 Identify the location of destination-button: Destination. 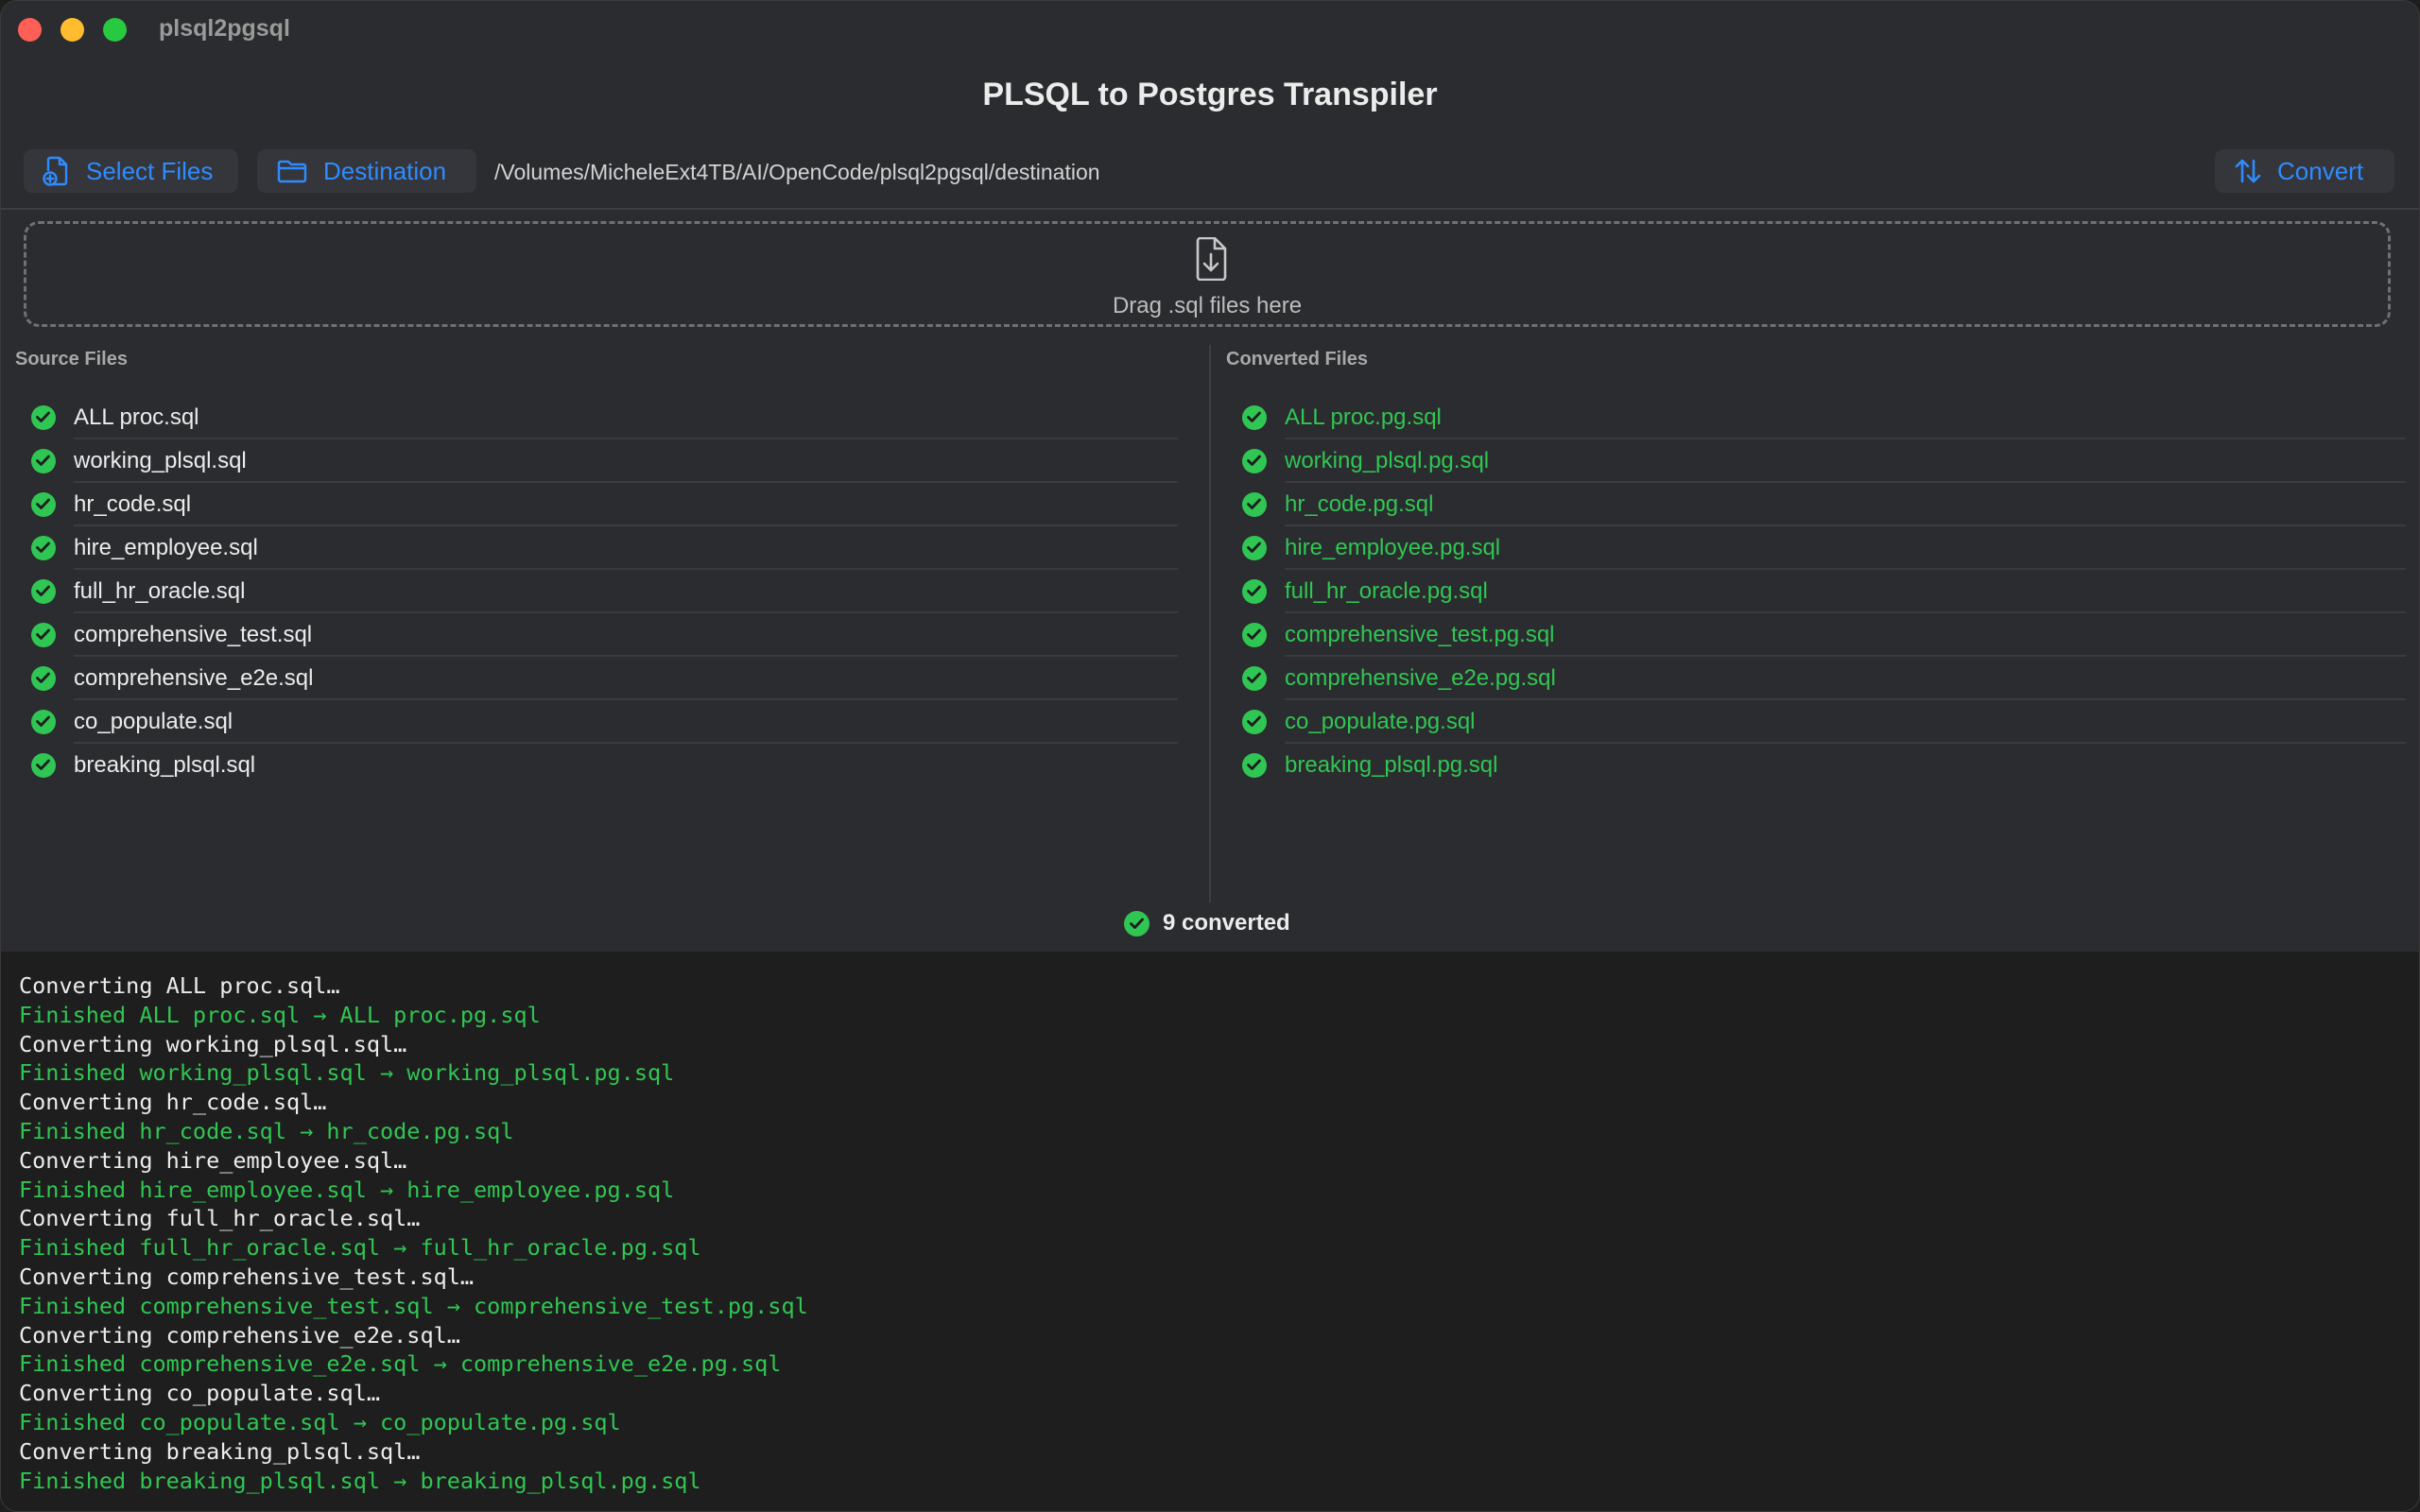
(366, 171).